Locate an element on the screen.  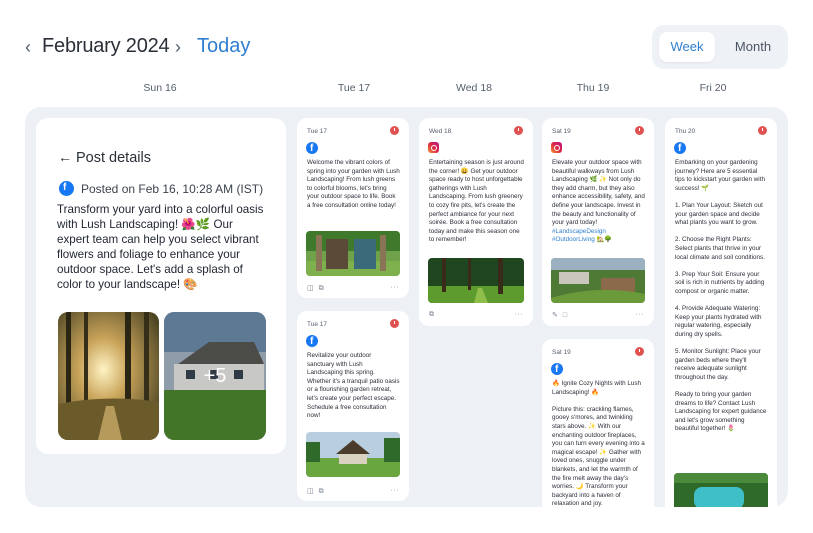
chevron-left-icon: ‹ is located at coordinates (28, 47).